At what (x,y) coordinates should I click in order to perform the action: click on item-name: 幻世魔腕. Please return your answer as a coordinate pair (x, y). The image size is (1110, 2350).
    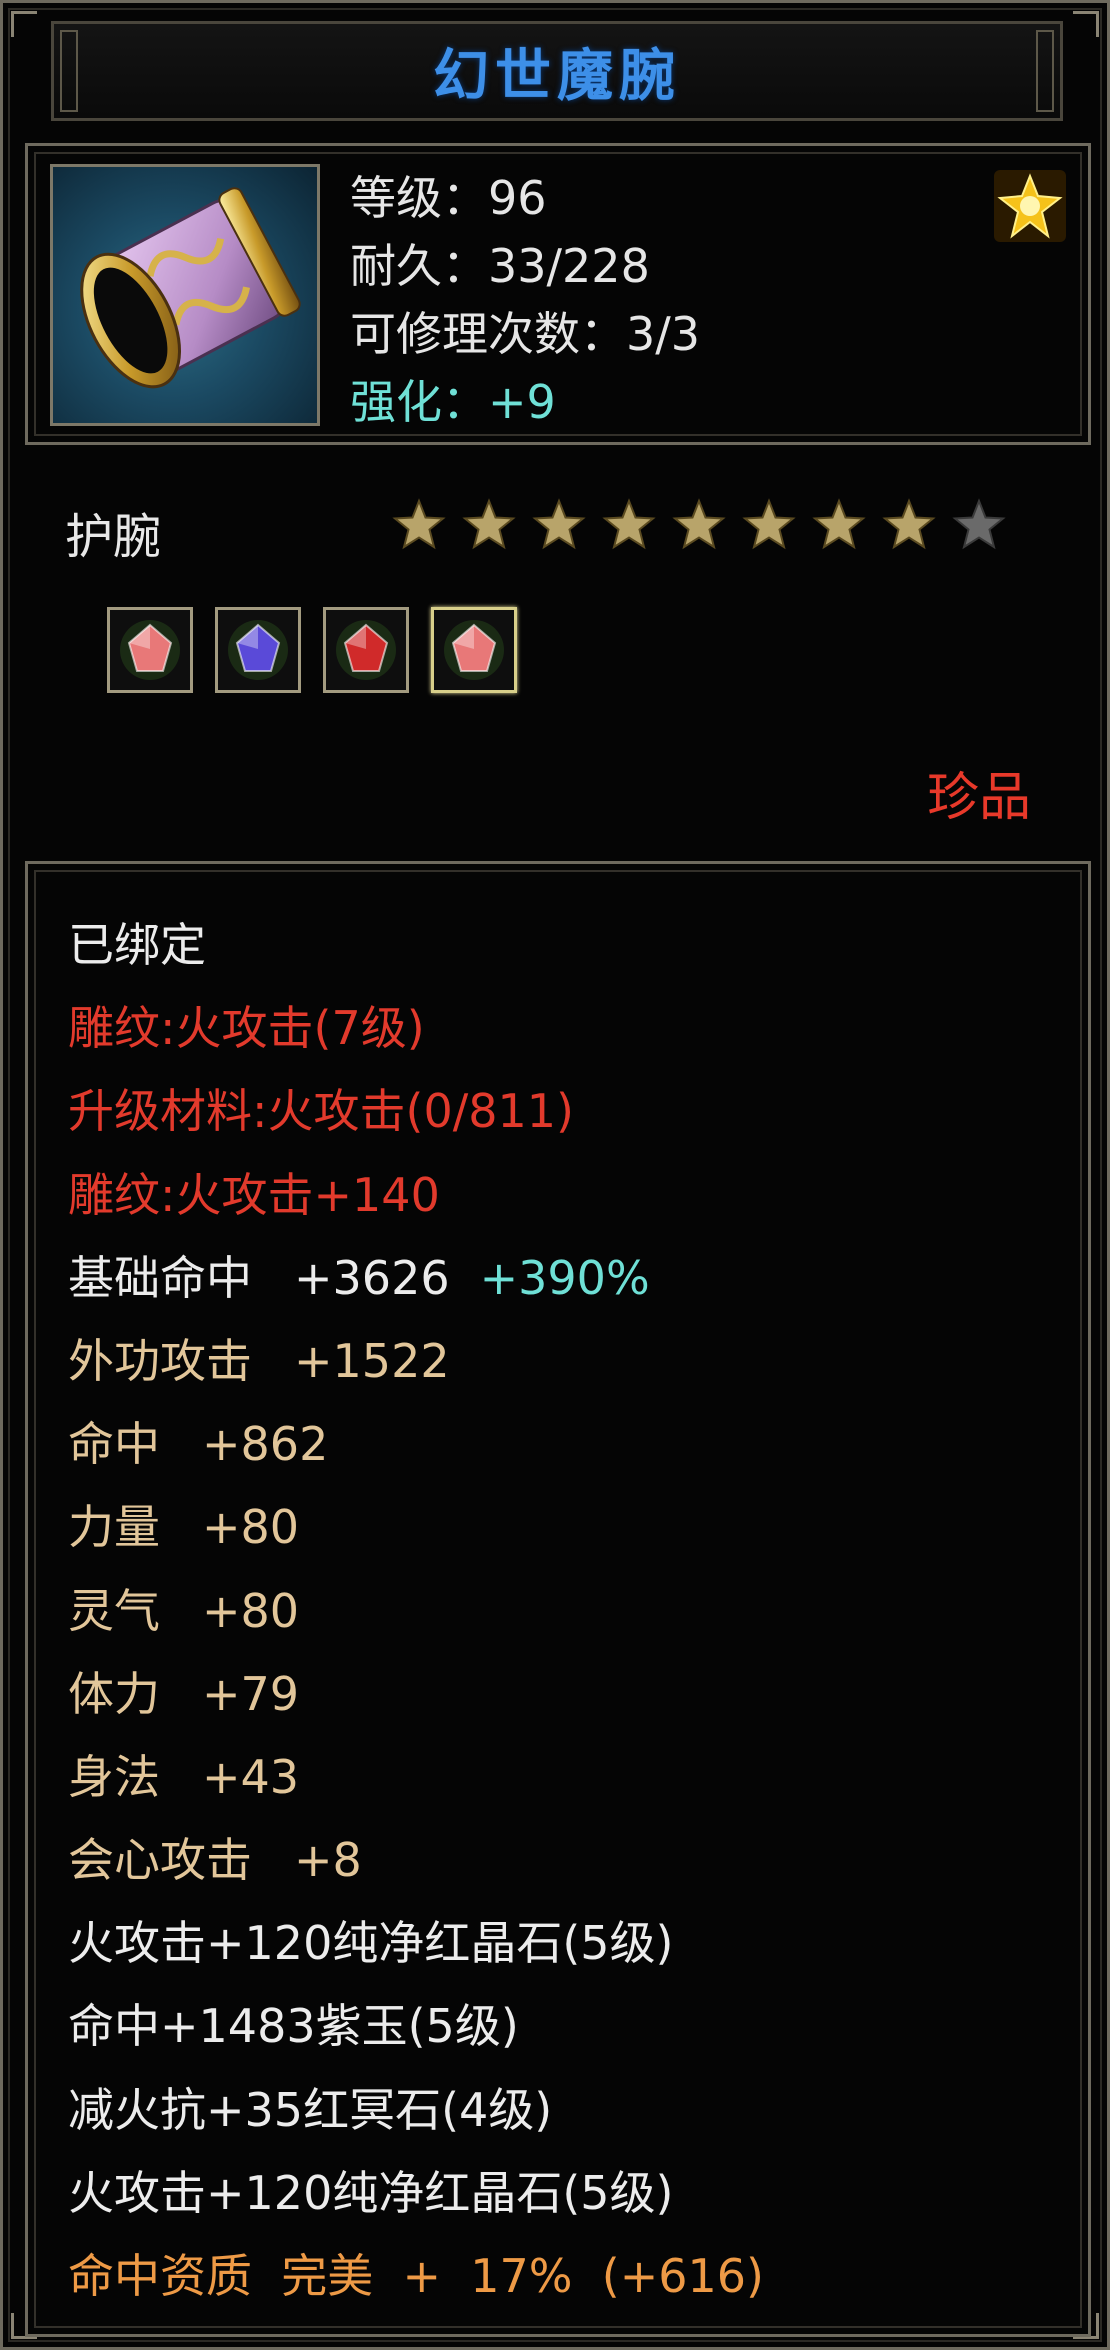
    Looking at the image, I should click on (557, 75).